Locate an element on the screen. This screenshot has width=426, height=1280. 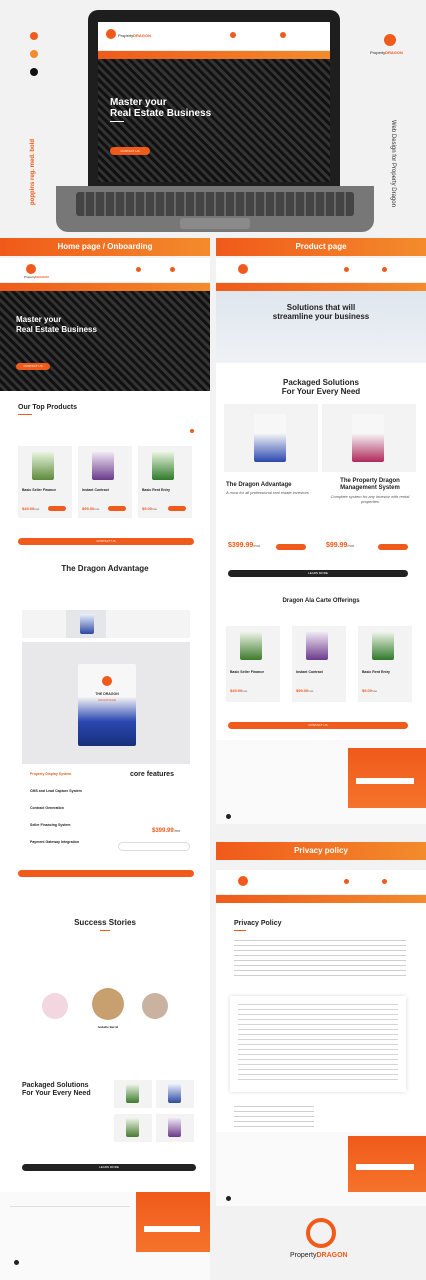
package-box is located at coordinates (174, 1127).